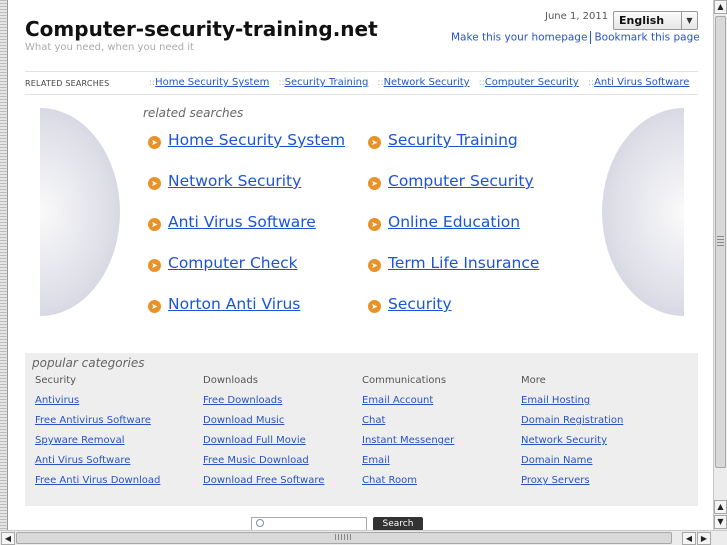  What do you see at coordinates (408, 445) in the screenshot?
I see `category-link: Instant Messenger` at bounding box center [408, 445].